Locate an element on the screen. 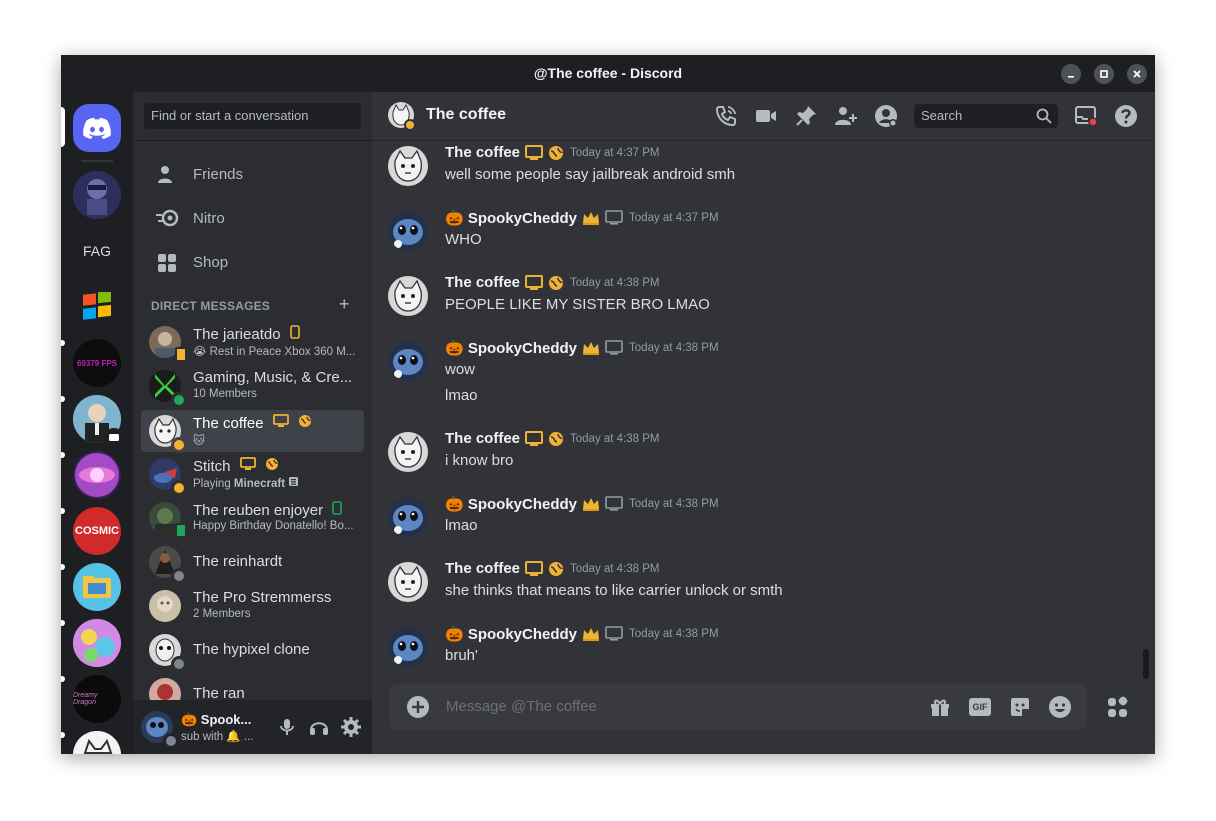  create-dm-plus-icon: + is located at coordinates (344, 304).